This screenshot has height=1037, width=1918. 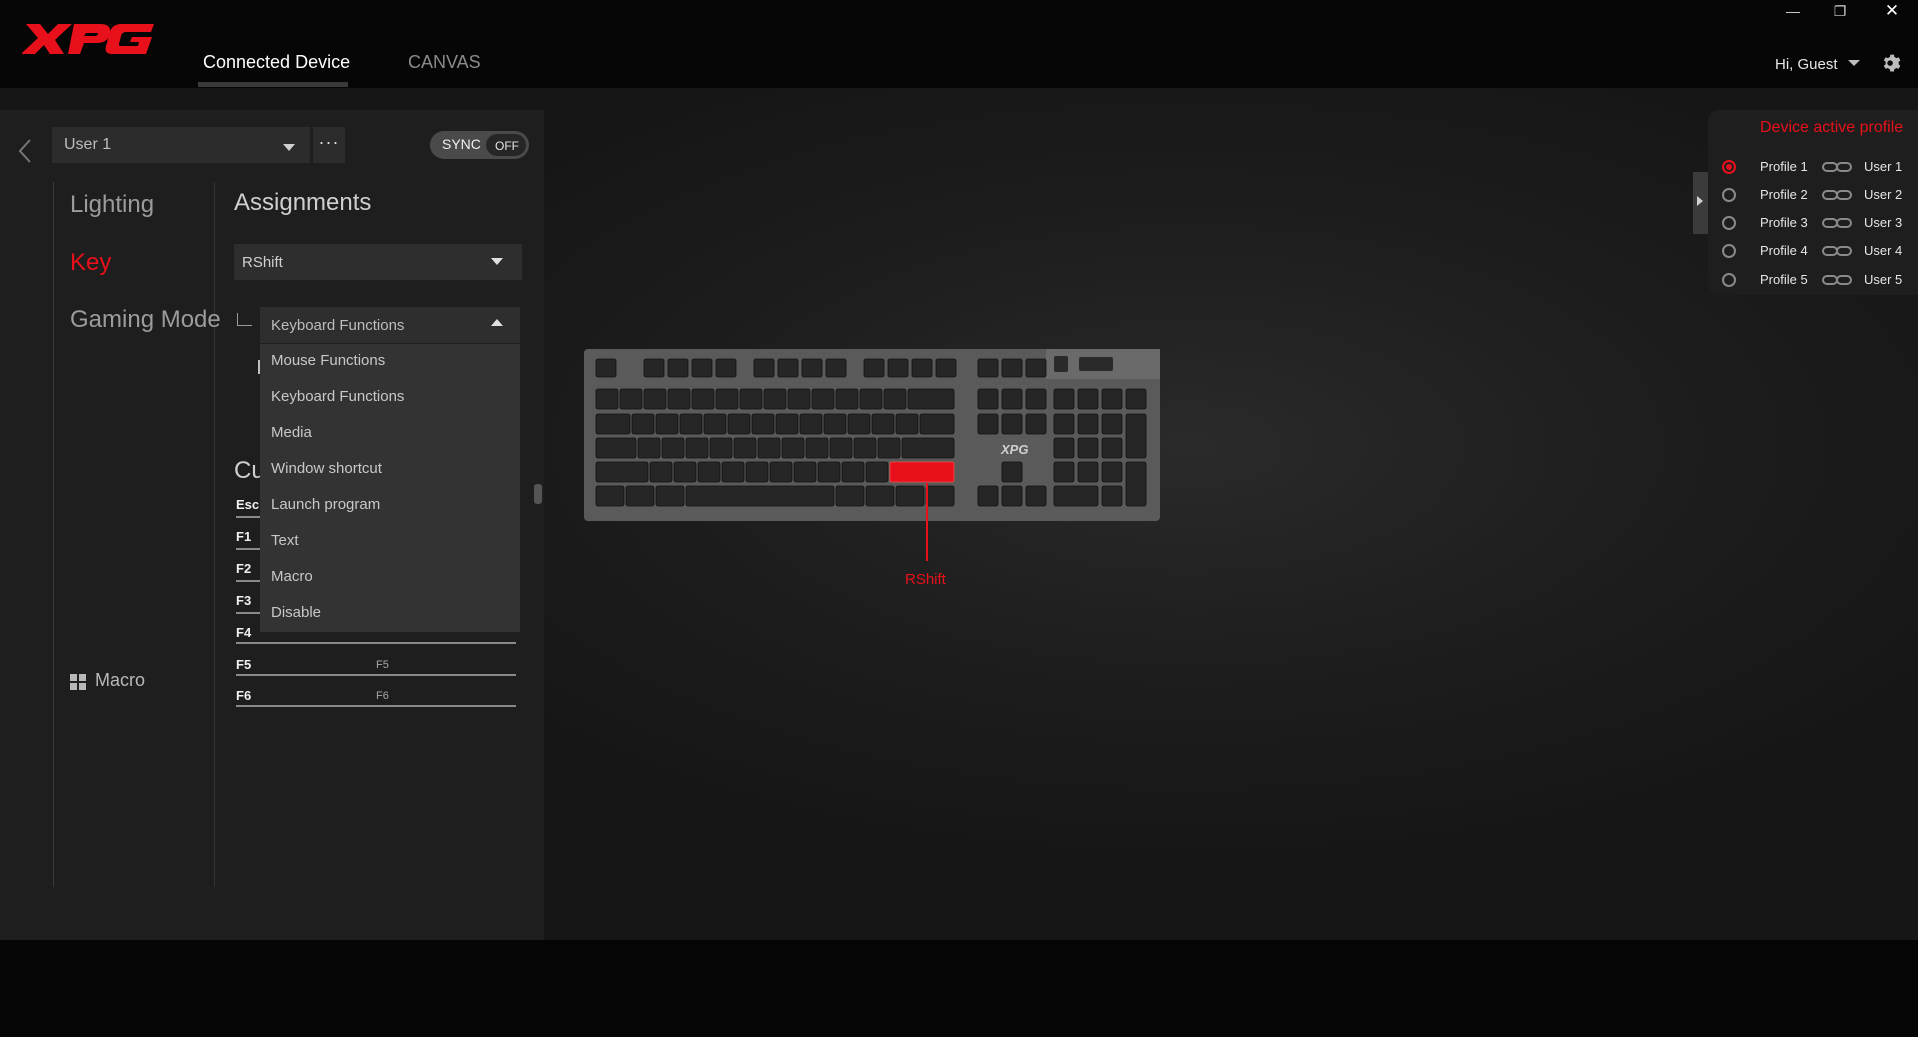 What do you see at coordinates (90, 263) in the screenshot?
I see `category-key: Key` at bounding box center [90, 263].